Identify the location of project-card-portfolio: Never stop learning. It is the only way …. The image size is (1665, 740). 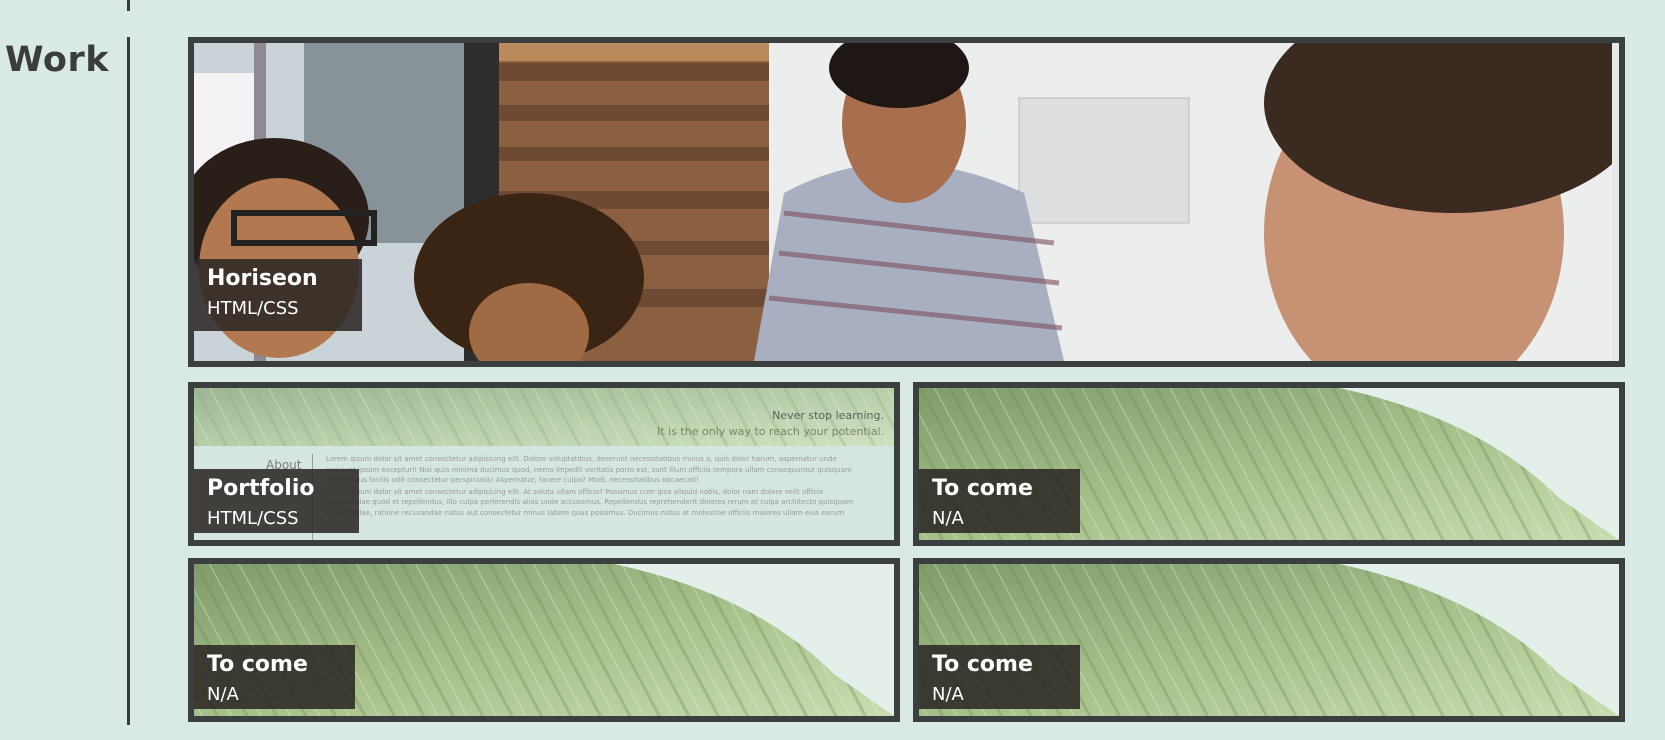
(544, 464).